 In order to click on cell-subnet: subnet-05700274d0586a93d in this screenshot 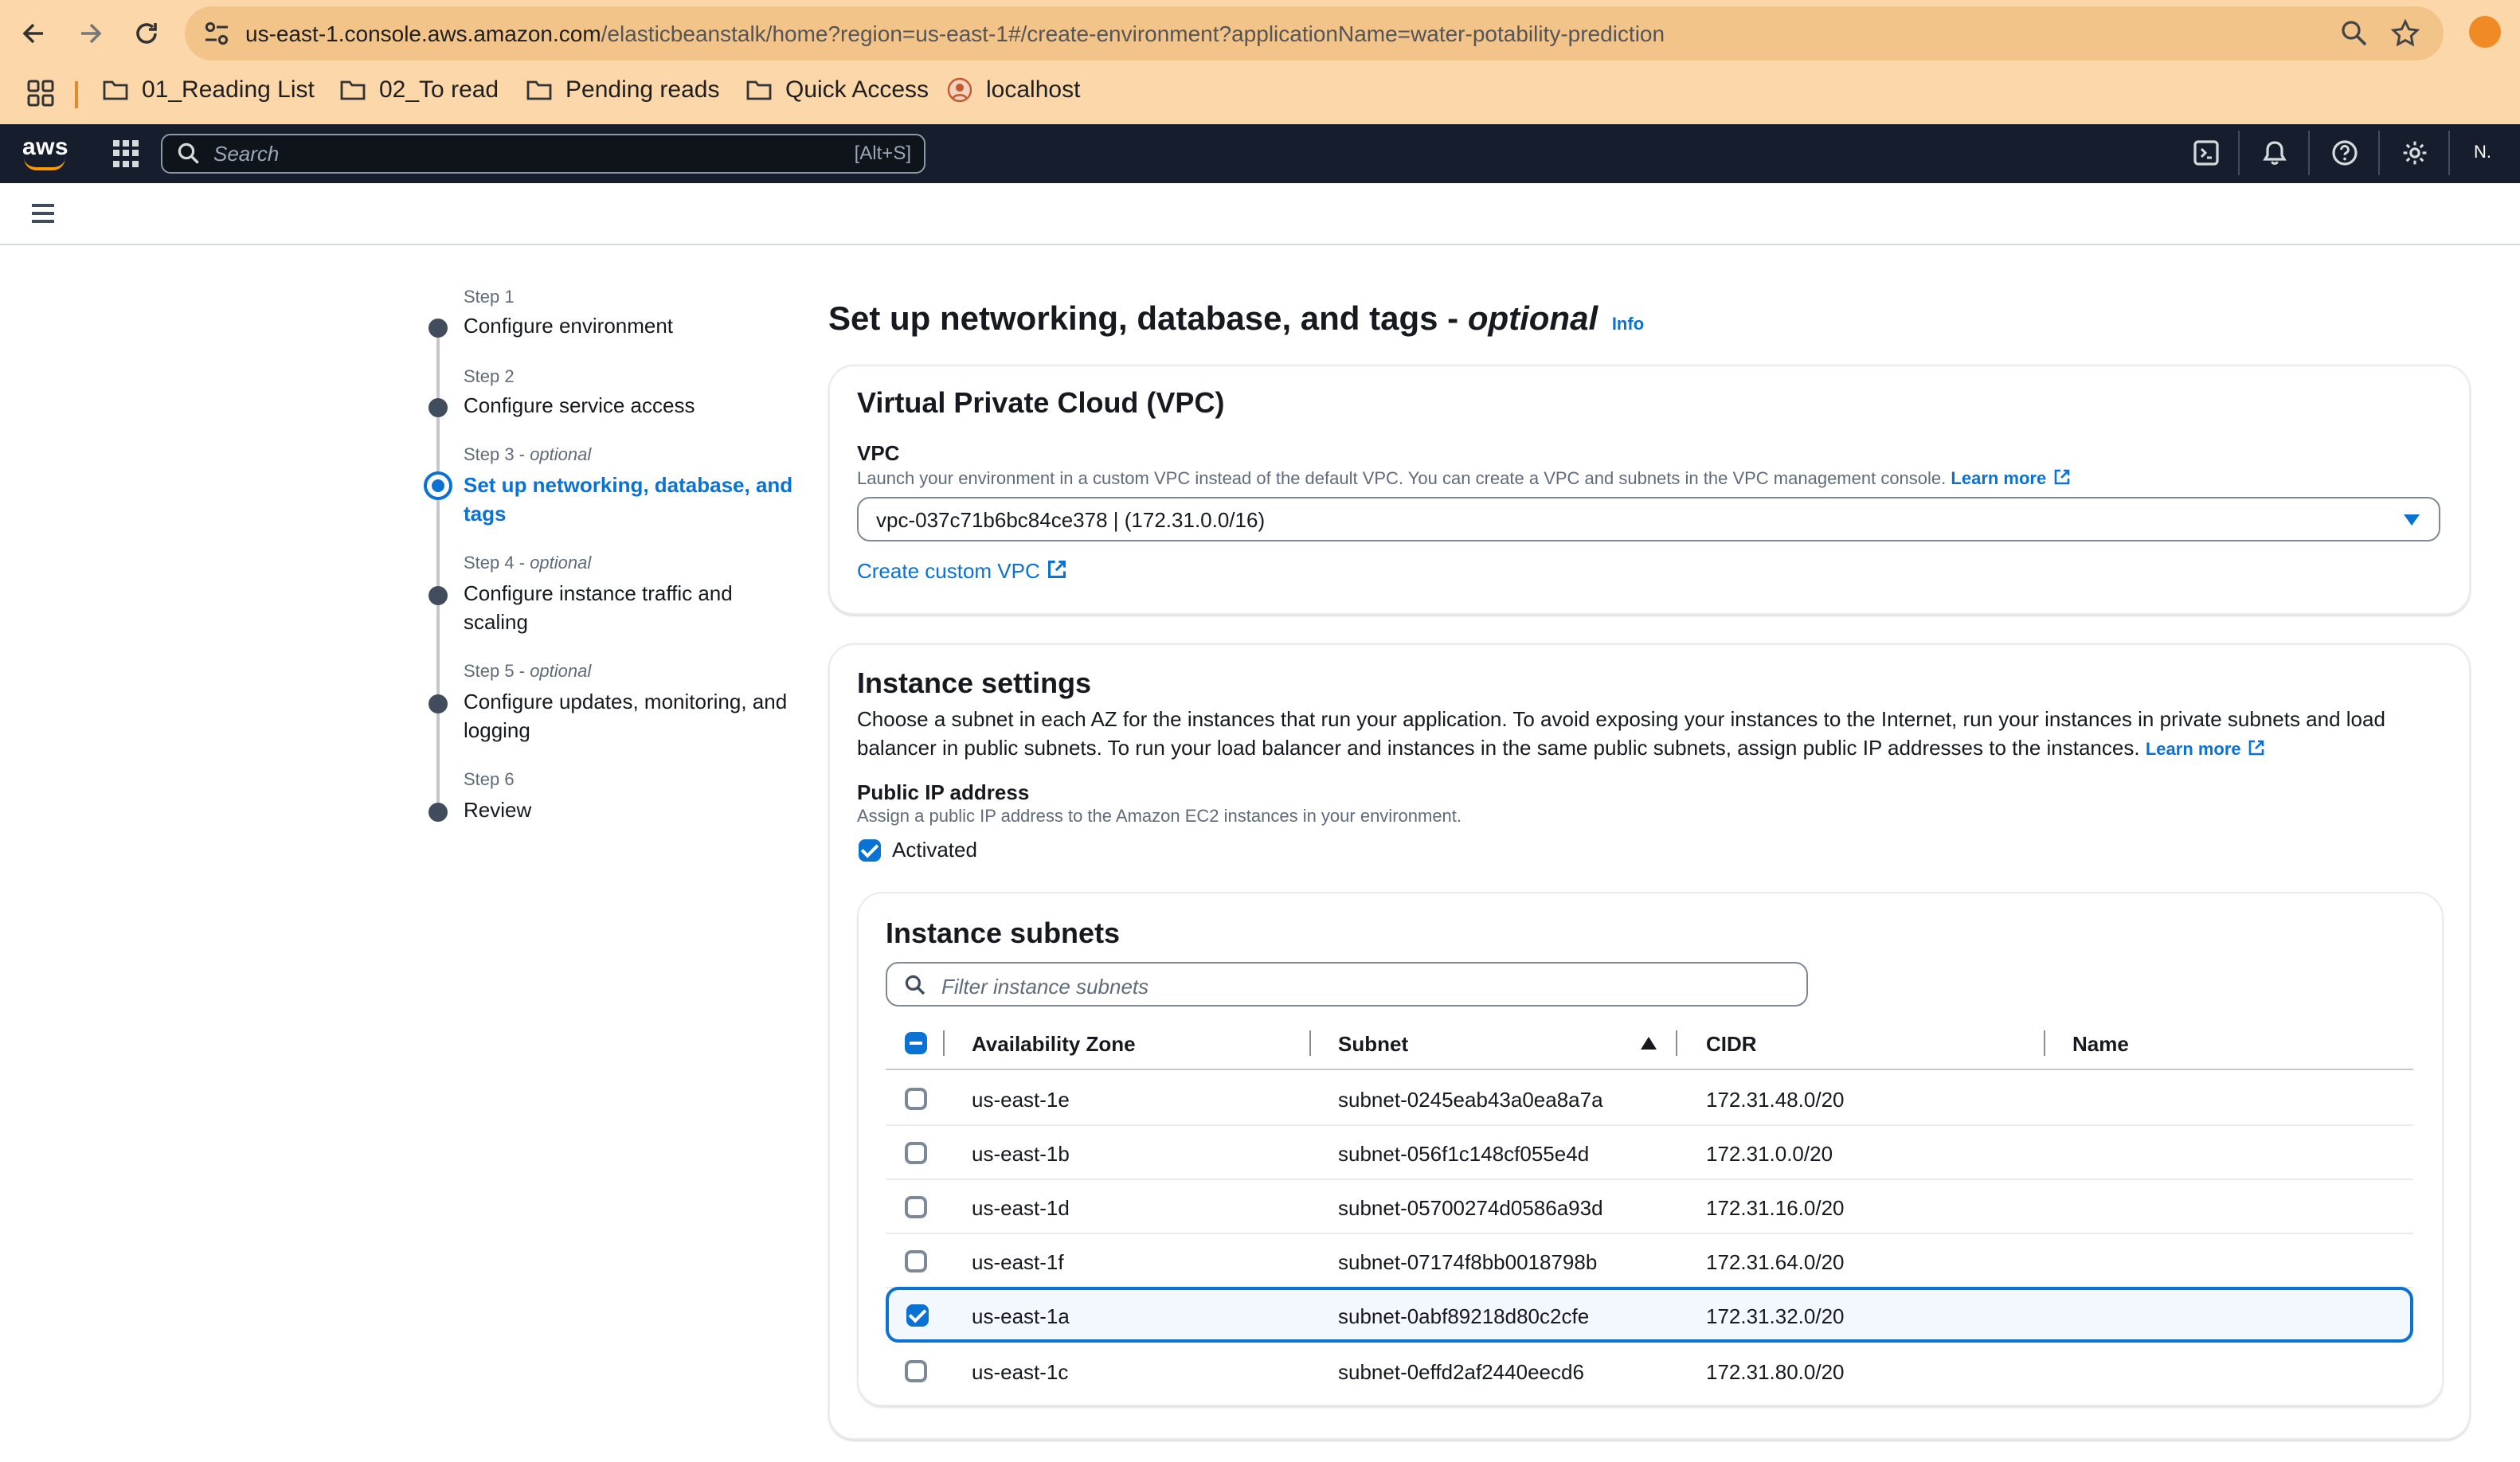, I will do `click(1470, 1208)`.